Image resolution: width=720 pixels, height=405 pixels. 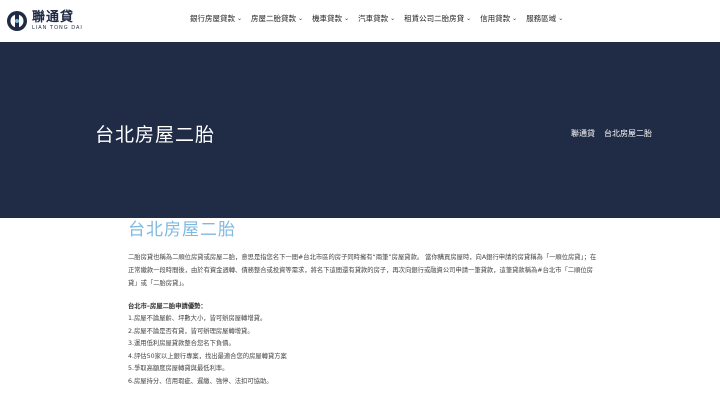 I want to click on nav-item-car-loan: 汽車貸款 ⌄, so click(x=376, y=18).